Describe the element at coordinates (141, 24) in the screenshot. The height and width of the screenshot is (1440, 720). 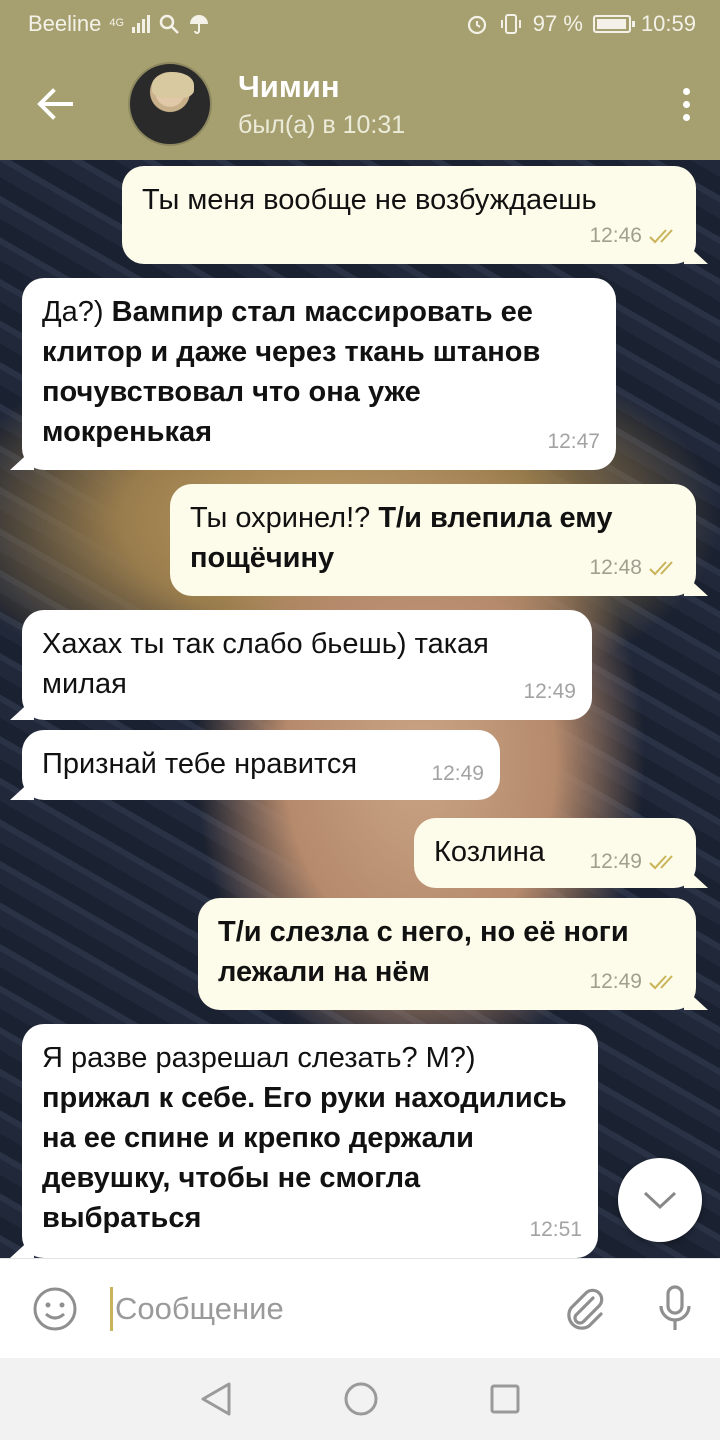
I see `signal-icon` at that location.